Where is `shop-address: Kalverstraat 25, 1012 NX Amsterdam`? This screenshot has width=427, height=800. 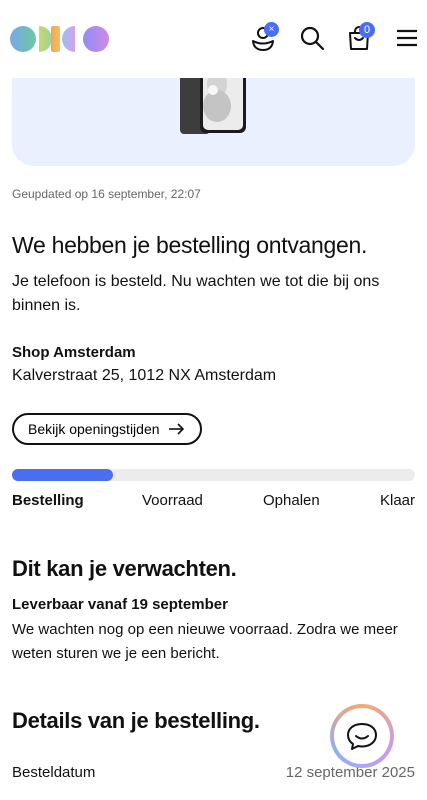 shop-address: Kalverstraat 25, 1012 NX Amsterdam is located at coordinates (144, 375).